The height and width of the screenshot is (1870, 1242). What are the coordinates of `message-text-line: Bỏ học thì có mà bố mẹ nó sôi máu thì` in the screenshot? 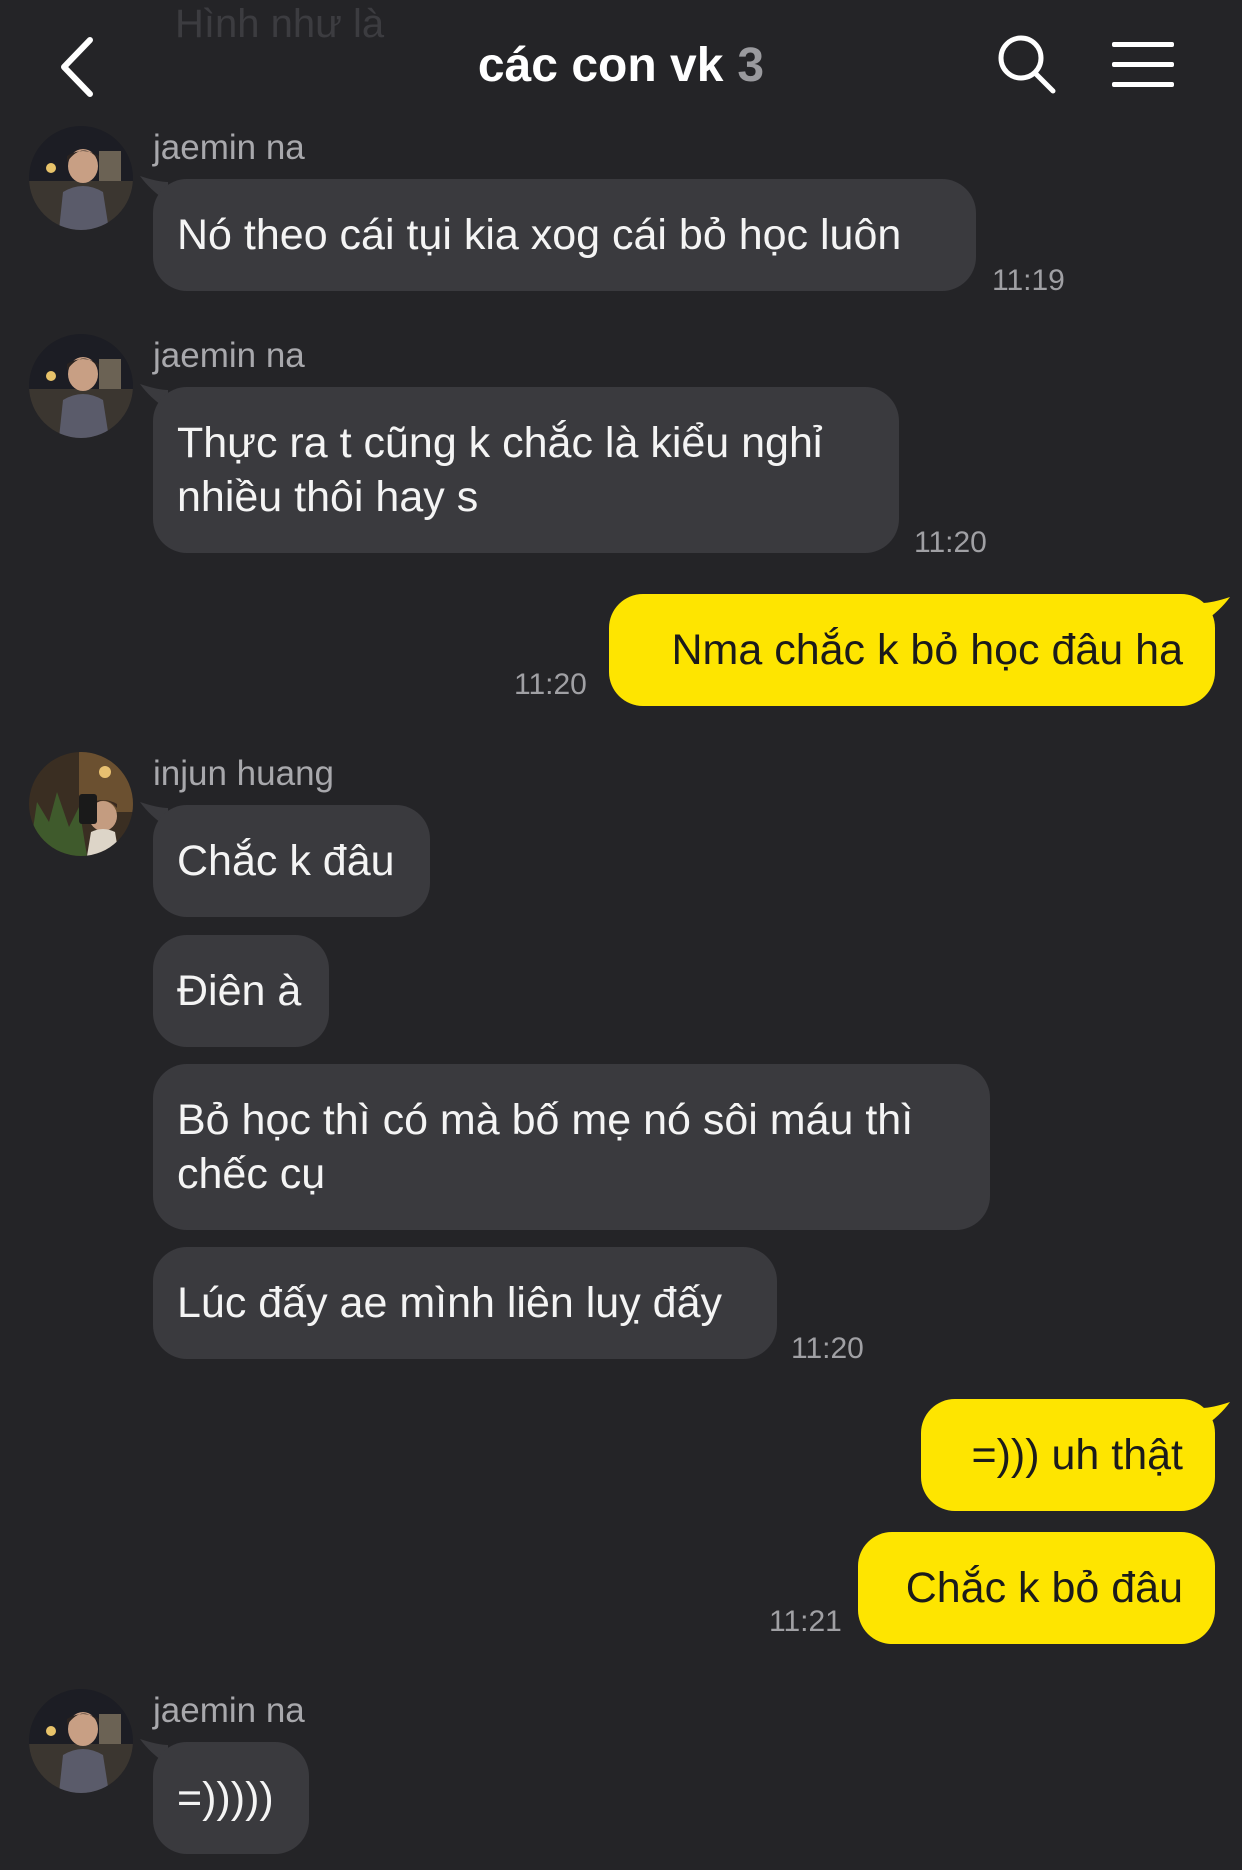 It's located at (545, 1120).